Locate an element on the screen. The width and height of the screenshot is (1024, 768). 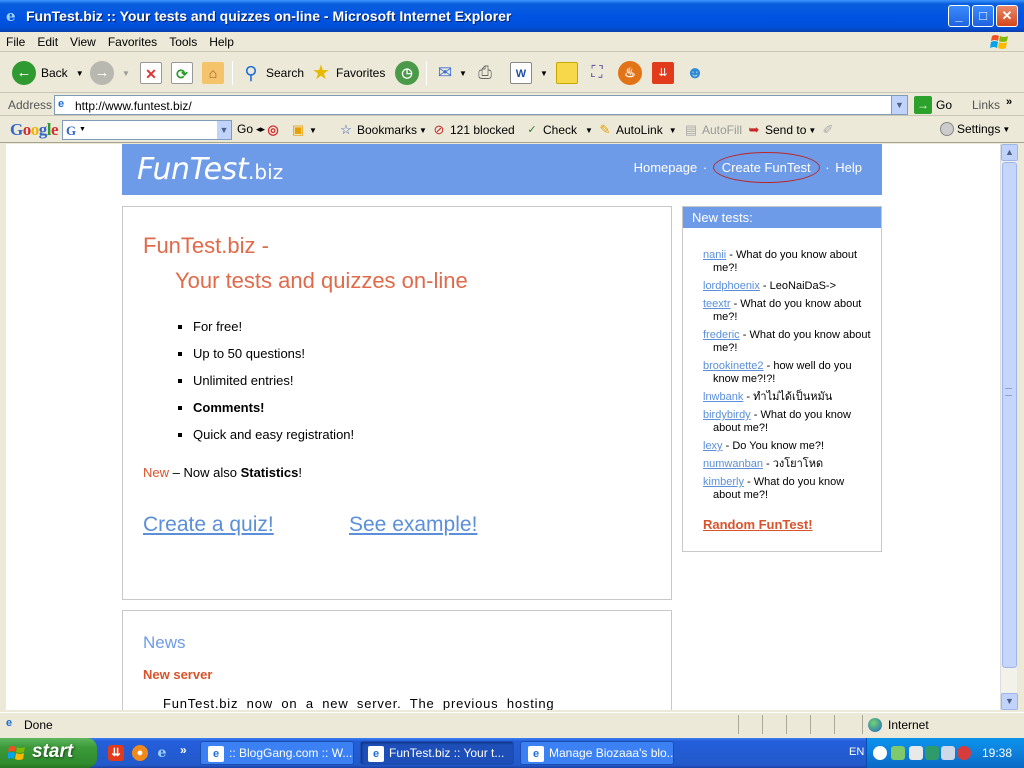
send-to-button: ➥ Send to ▼ is located at coordinates (781, 130).